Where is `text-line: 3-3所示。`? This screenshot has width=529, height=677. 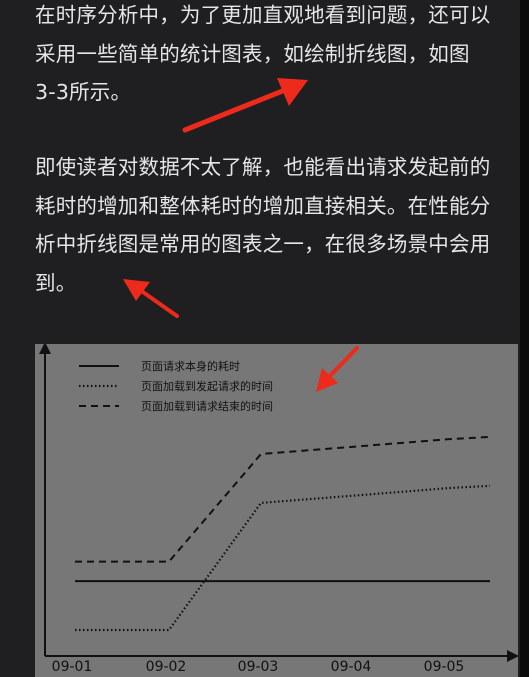 text-line: 3-3所示。 is located at coordinates (83, 92).